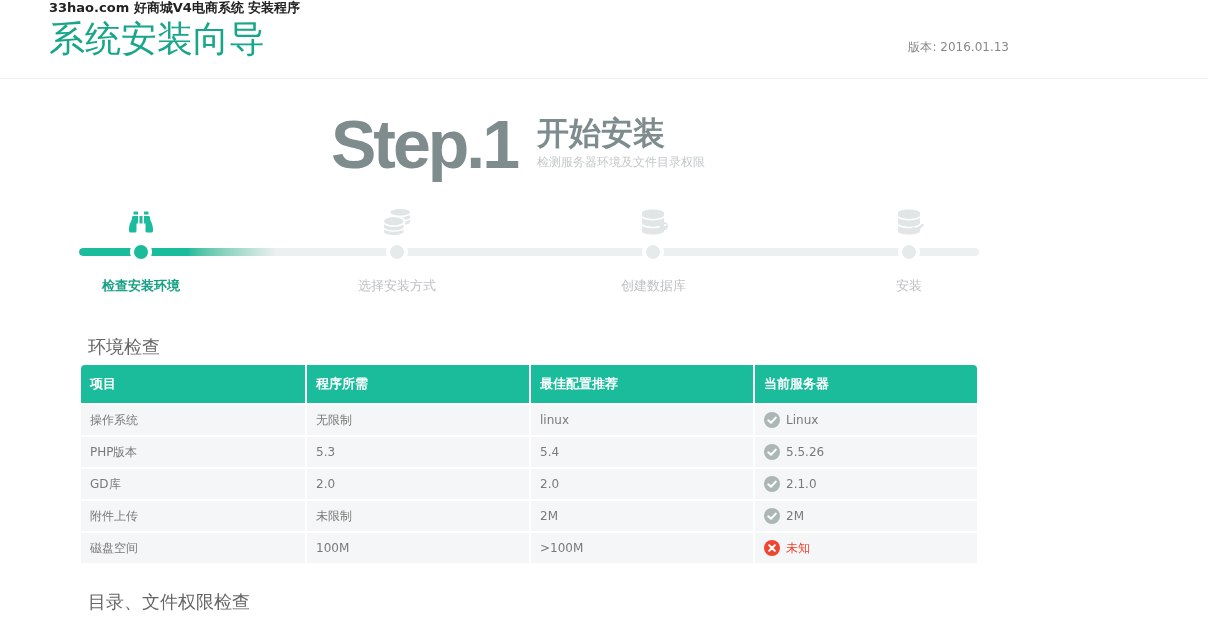 The width and height of the screenshot is (1208, 617). Describe the element at coordinates (802, 420) in the screenshot. I see `server-value: Linux` at that location.